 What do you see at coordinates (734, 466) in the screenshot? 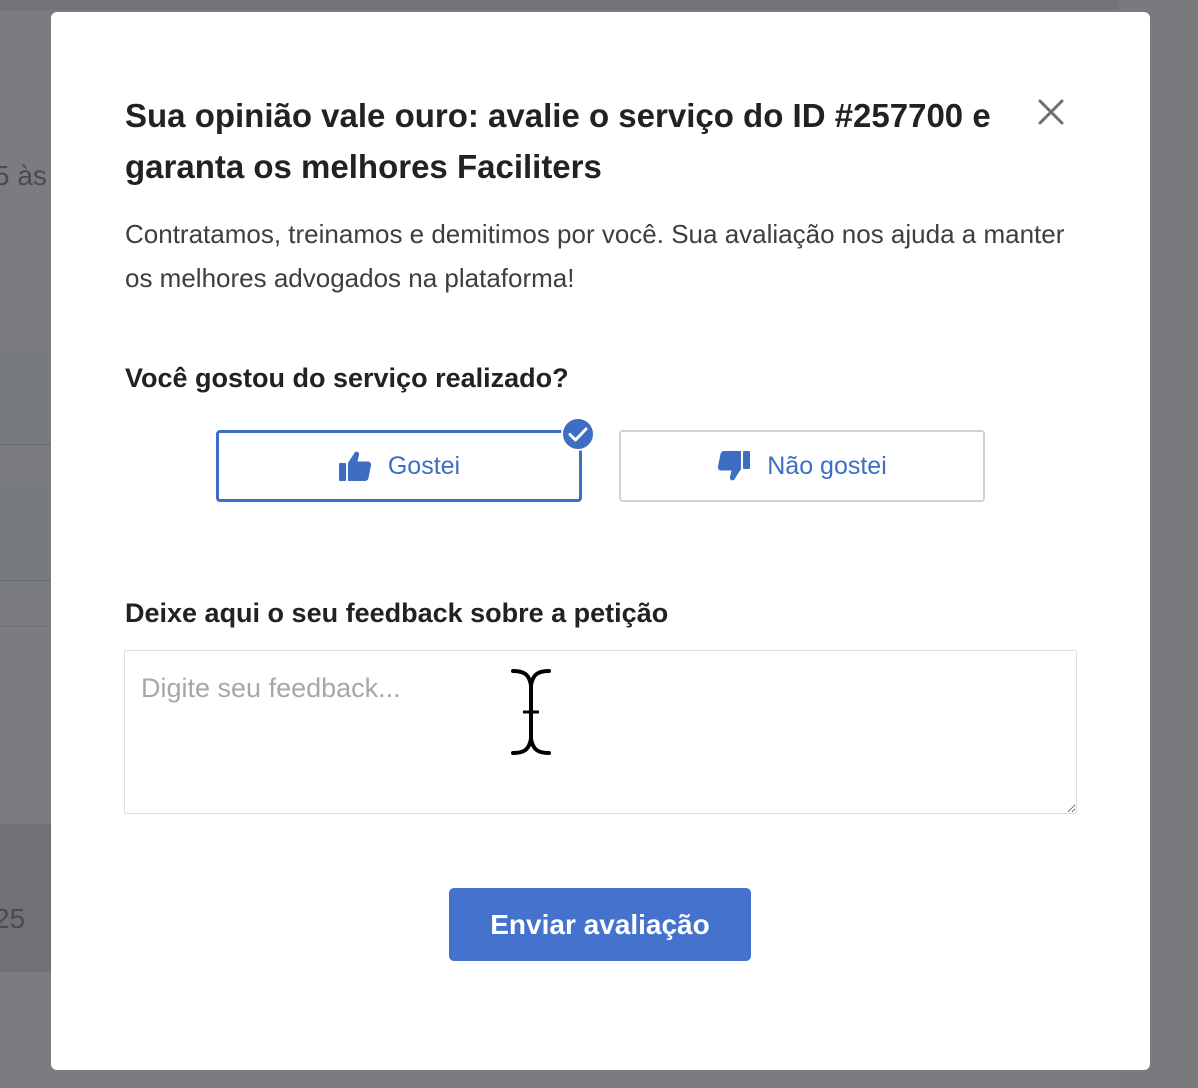
I see `thumbs-down-icon` at bounding box center [734, 466].